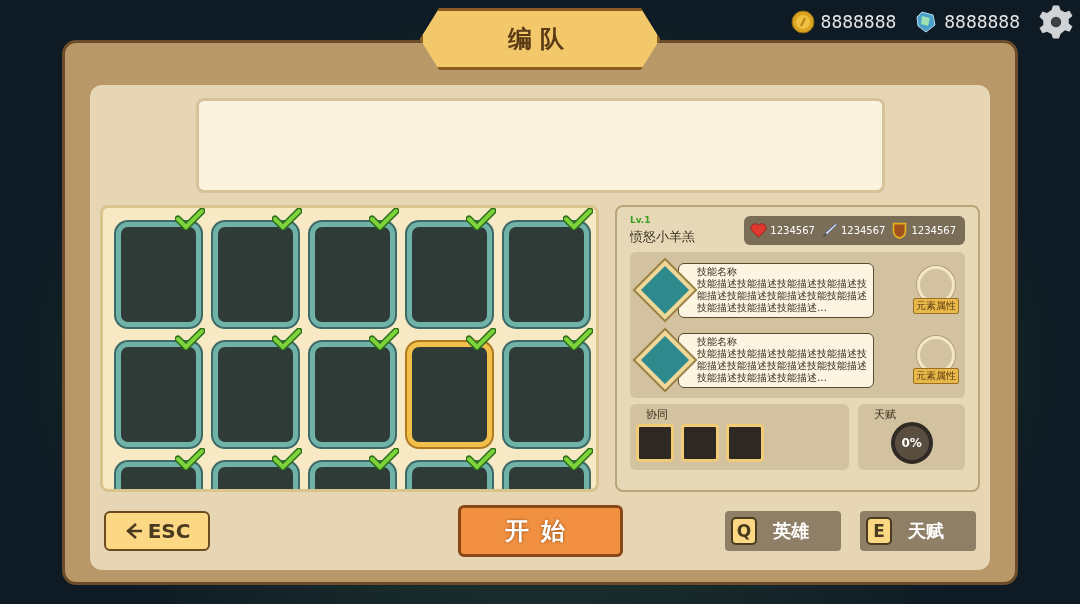  I want to click on shield-icon, so click(900, 230).